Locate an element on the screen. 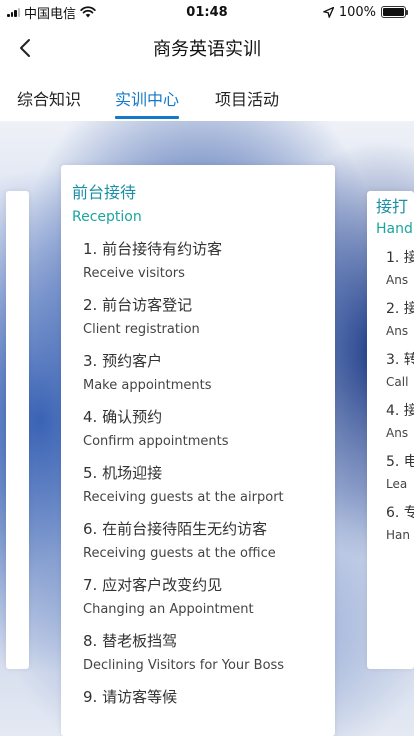  lesson-title-cn: 9. 请访客等候 is located at coordinates (130, 697).